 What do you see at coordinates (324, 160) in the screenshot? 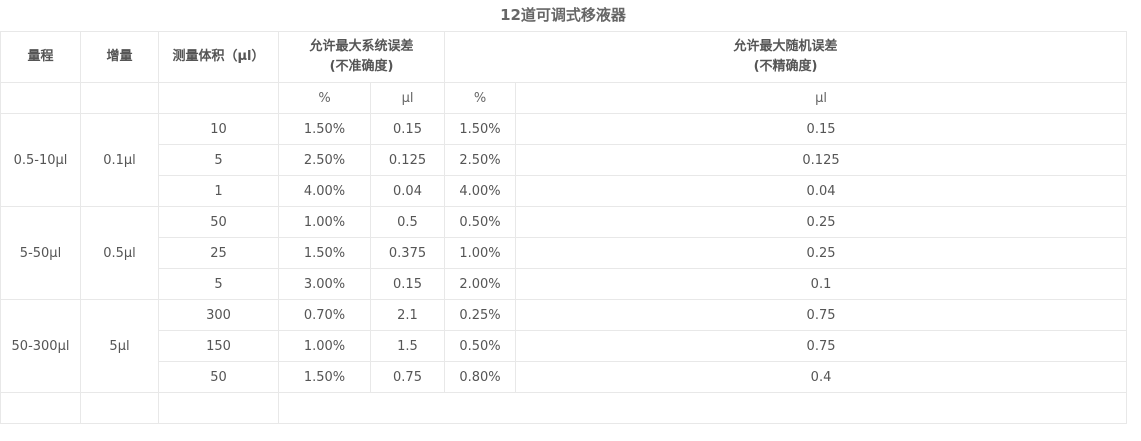
I see `sys-pct-cell: 2.50%` at bounding box center [324, 160].